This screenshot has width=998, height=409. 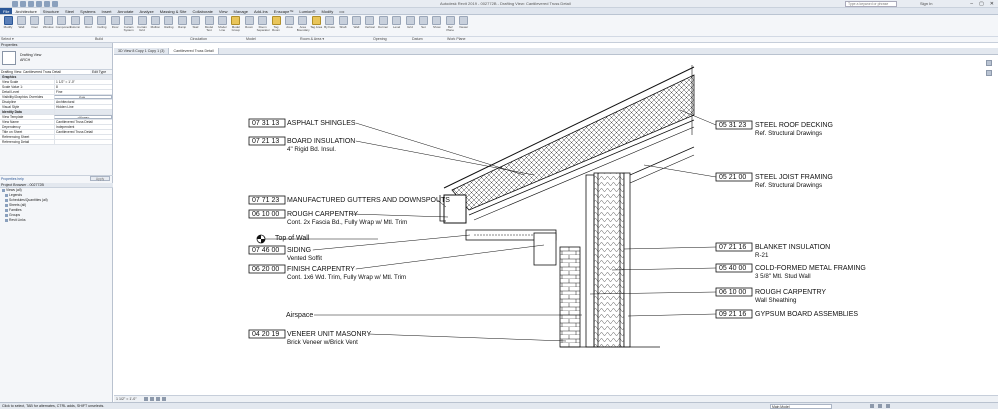 I want to click on zoom-icon, so click(x=989, y=73).